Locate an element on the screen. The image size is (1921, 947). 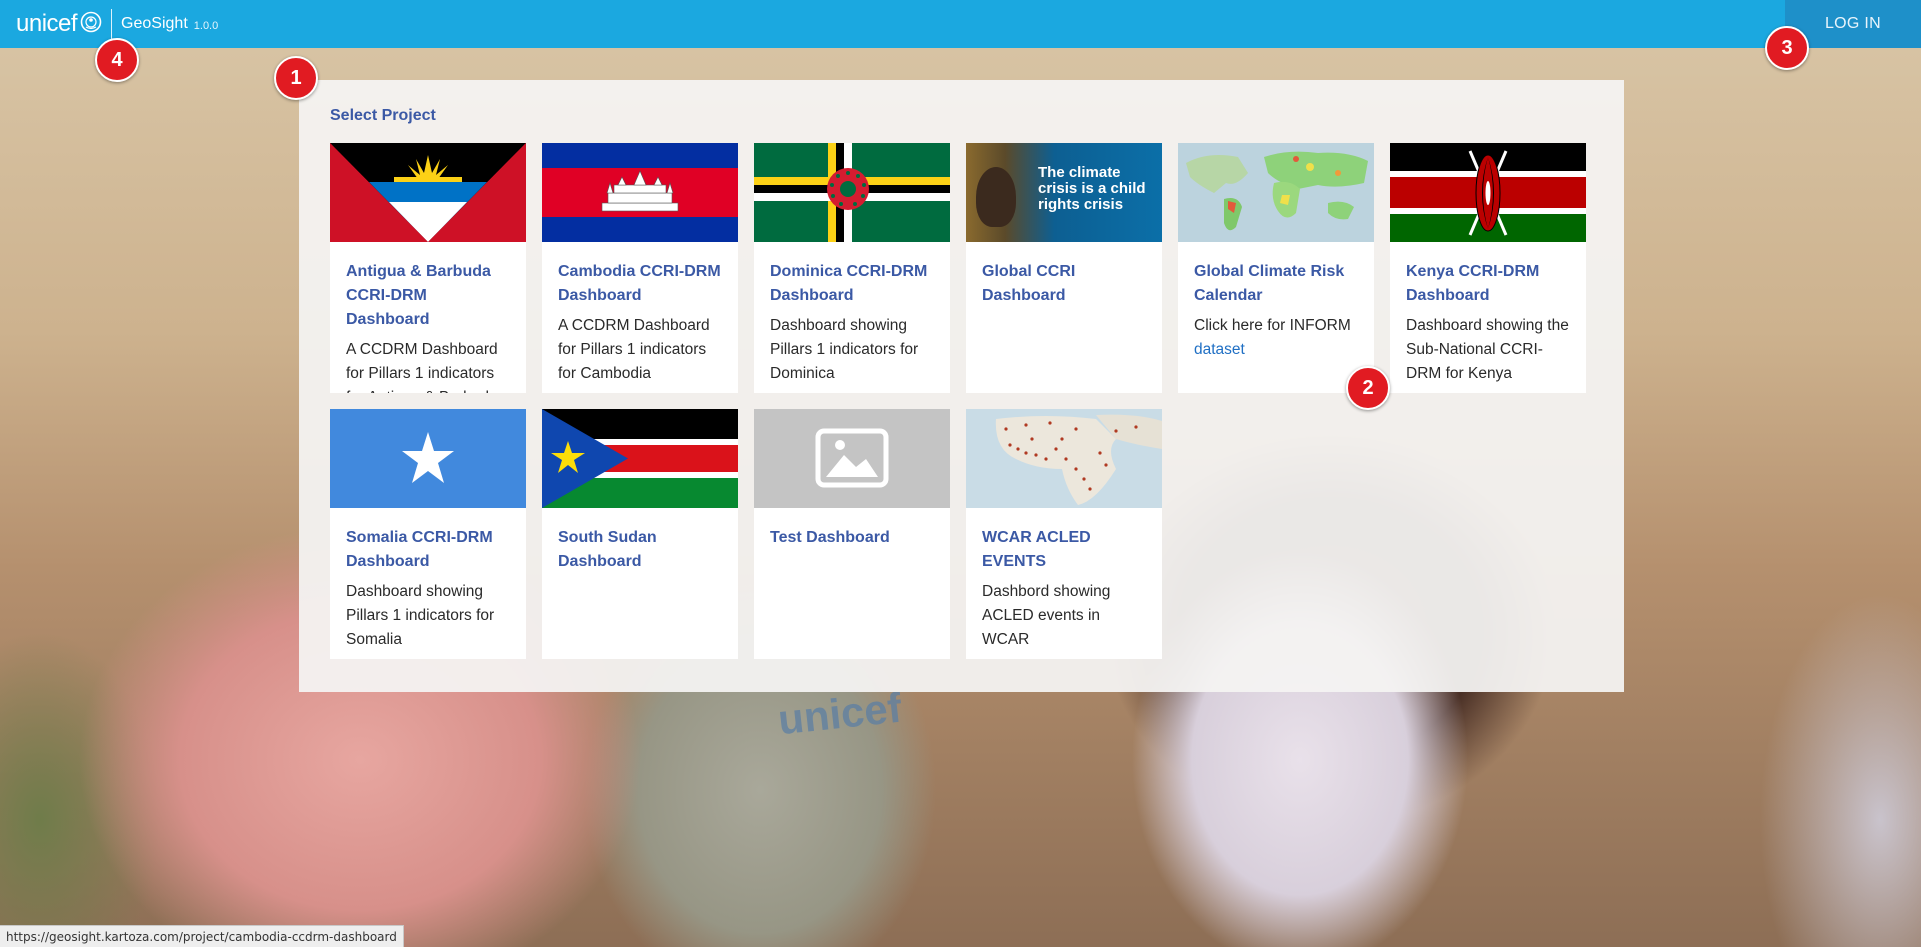
project-title: WCAR ACLED EVENTS is located at coordinates (1036, 549).